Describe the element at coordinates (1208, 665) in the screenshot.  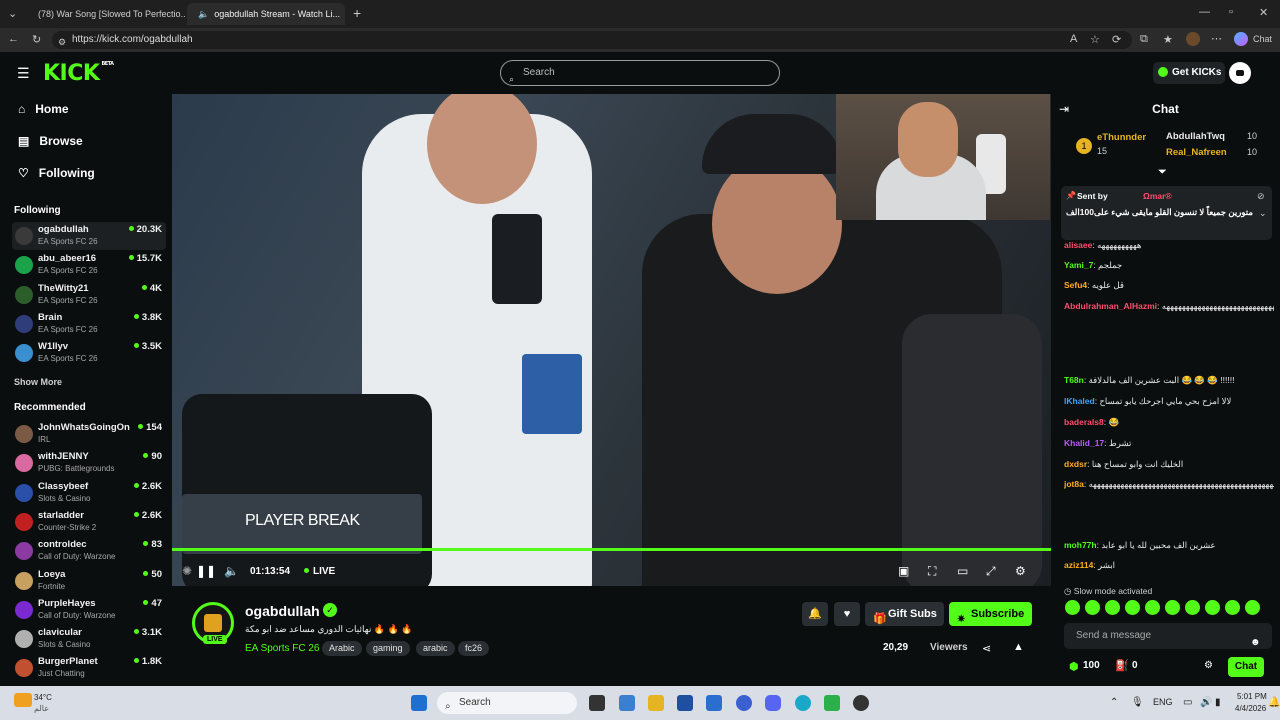
I see `chat-settings-icon: ⚙` at that location.